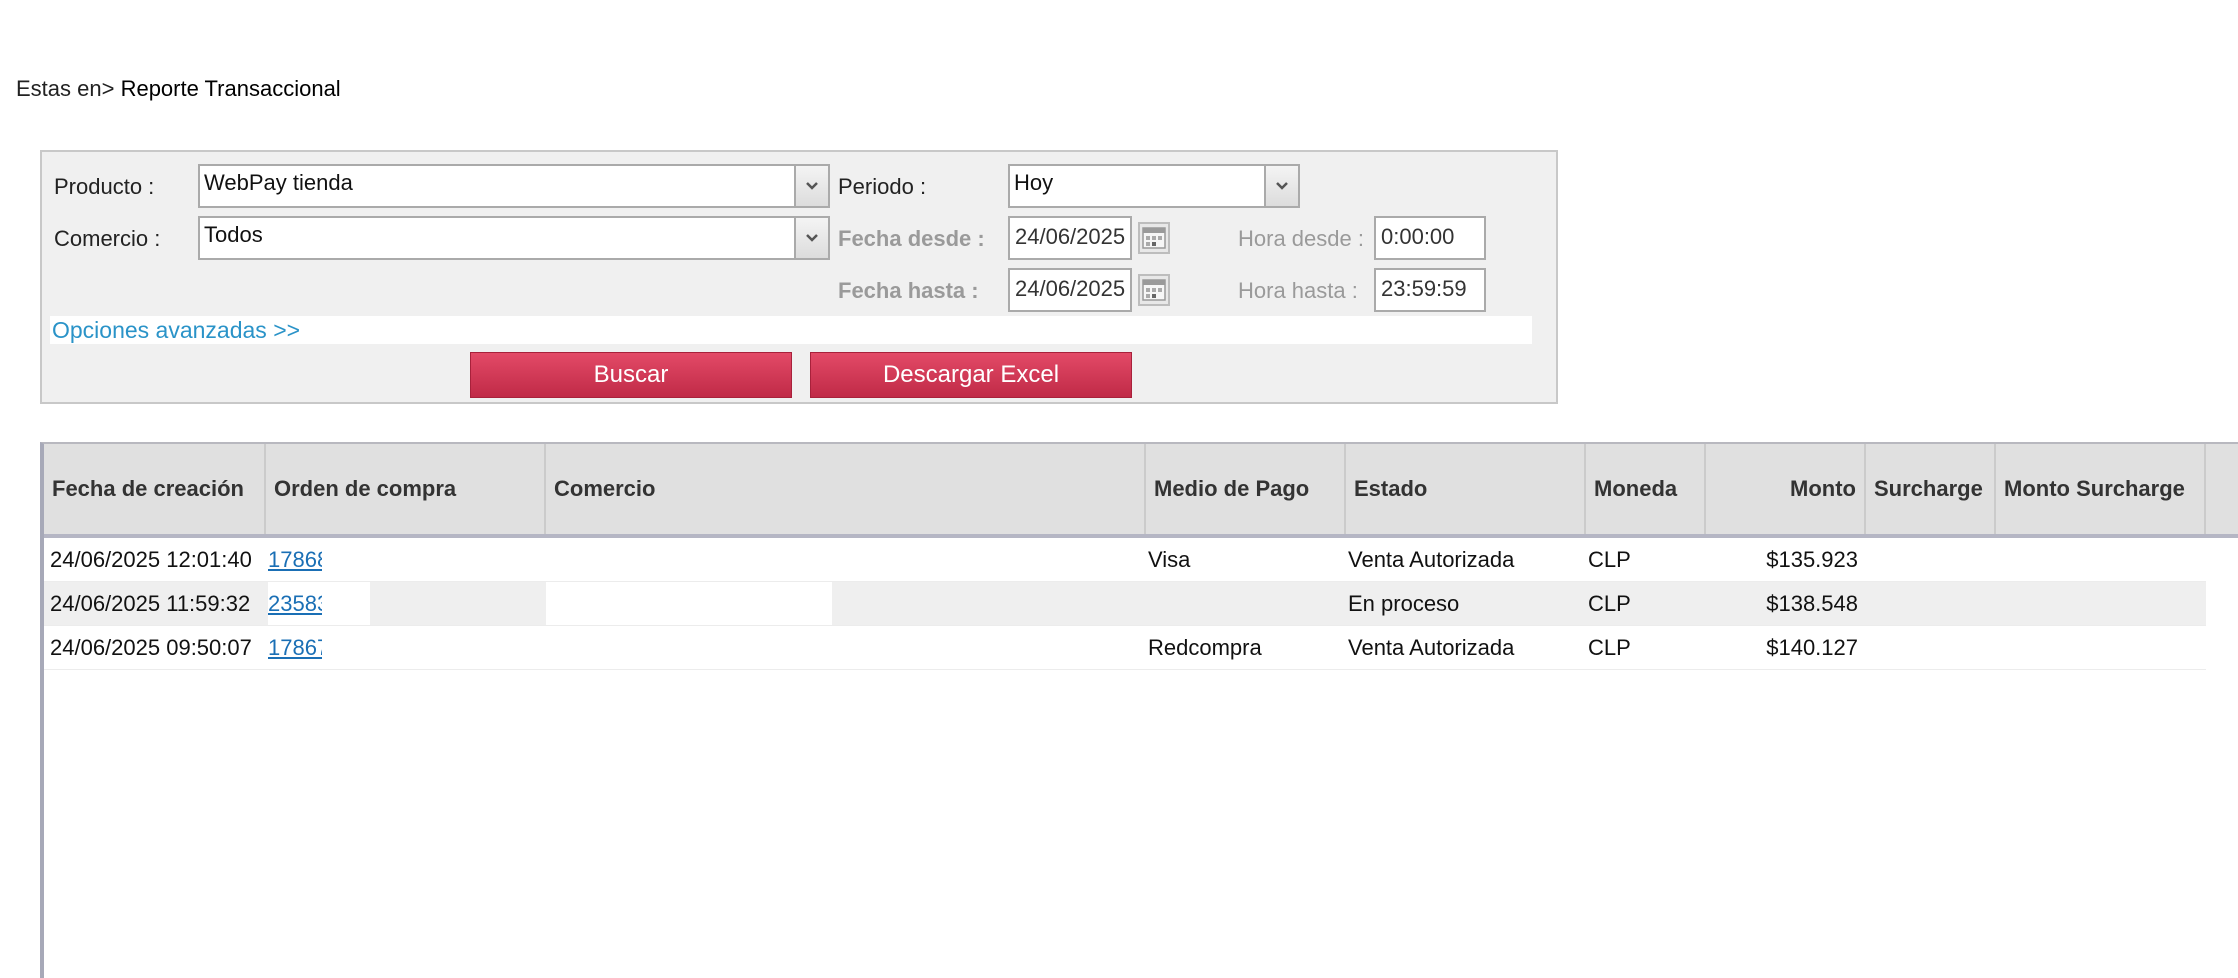 The image size is (2238, 978). I want to click on cell-medio-pago: Visa, so click(1169, 559).